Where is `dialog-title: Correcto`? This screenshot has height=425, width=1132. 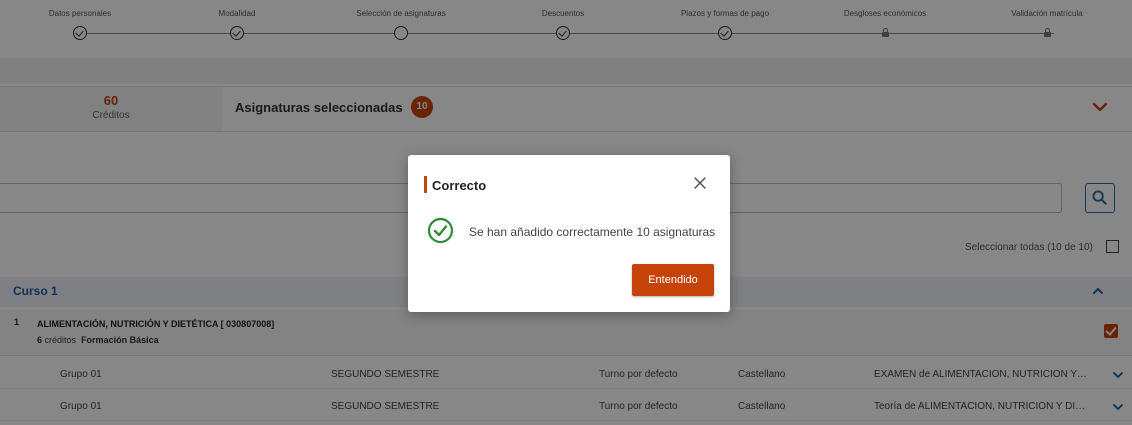 dialog-title: Correcto is located at coordinates (459, 185).